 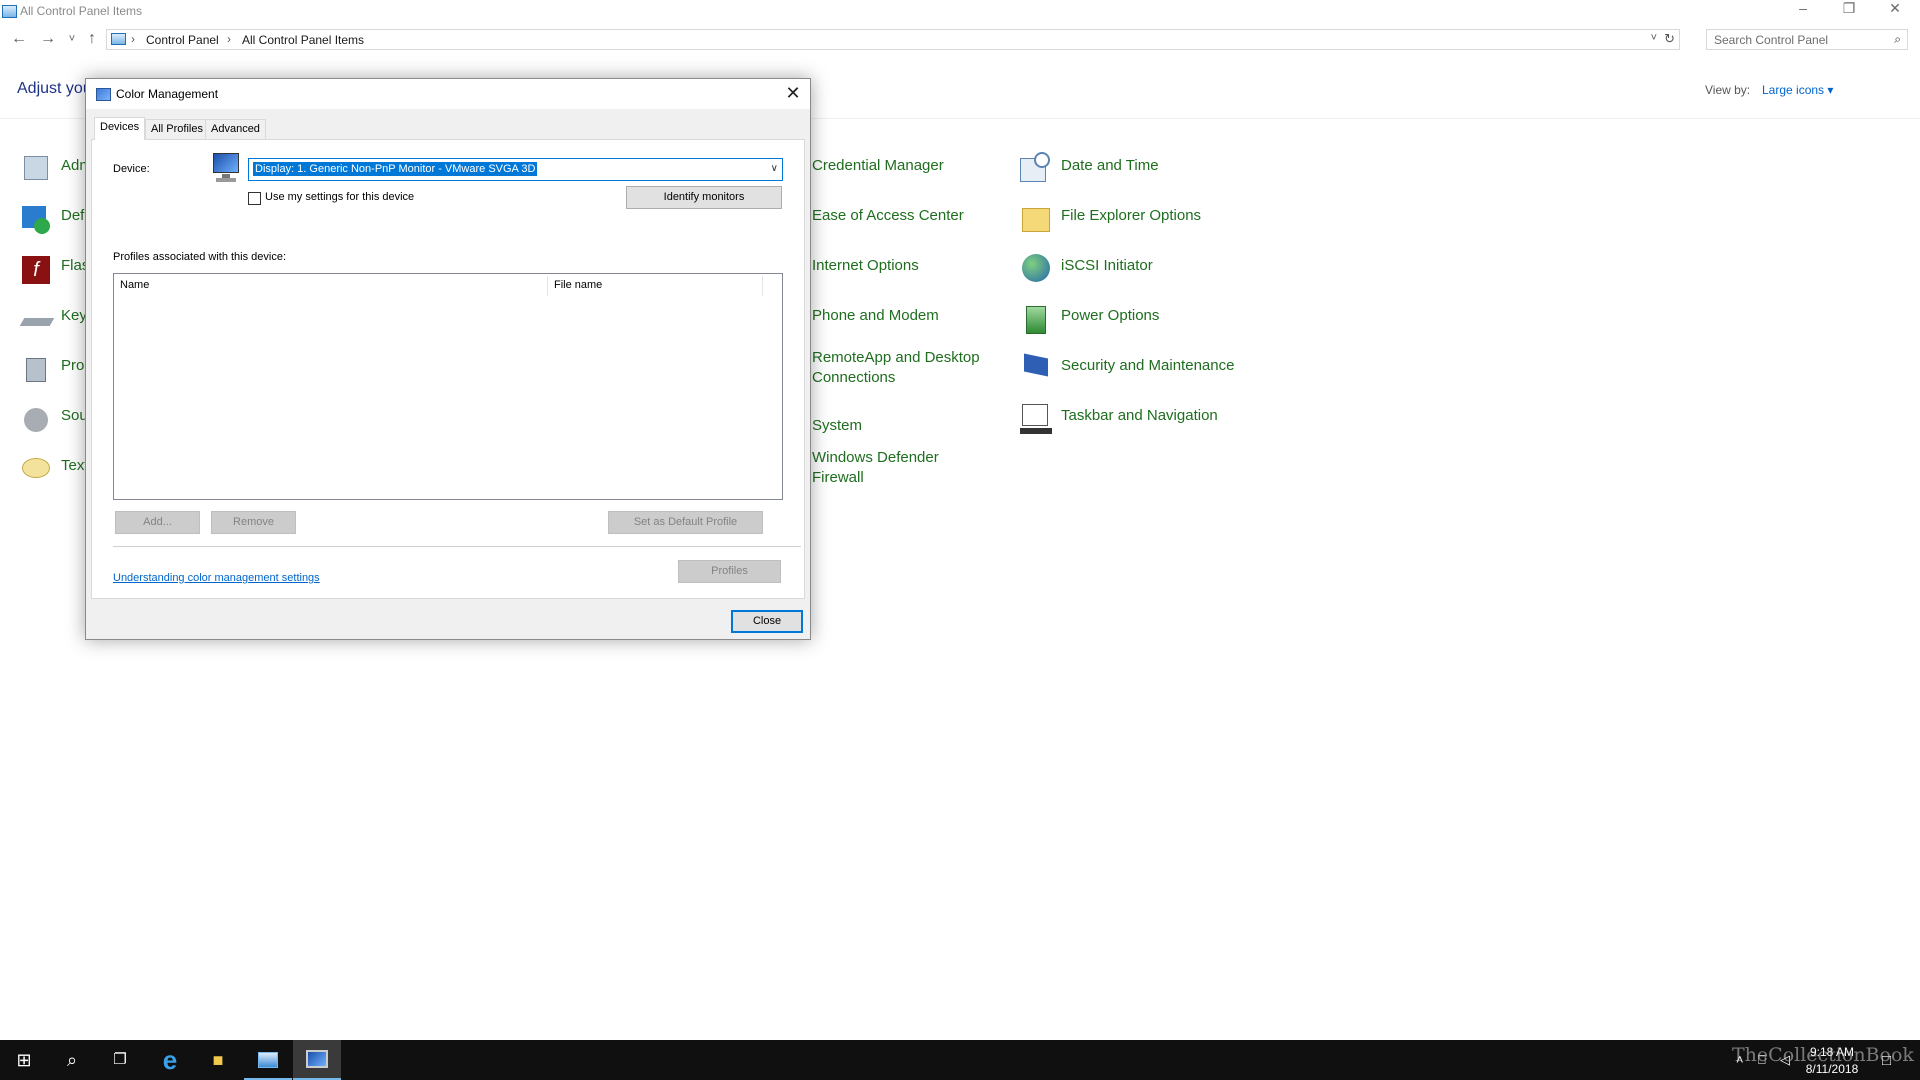 I want to click on window-title: All Control Panel Items, so click(x=81, y=11).